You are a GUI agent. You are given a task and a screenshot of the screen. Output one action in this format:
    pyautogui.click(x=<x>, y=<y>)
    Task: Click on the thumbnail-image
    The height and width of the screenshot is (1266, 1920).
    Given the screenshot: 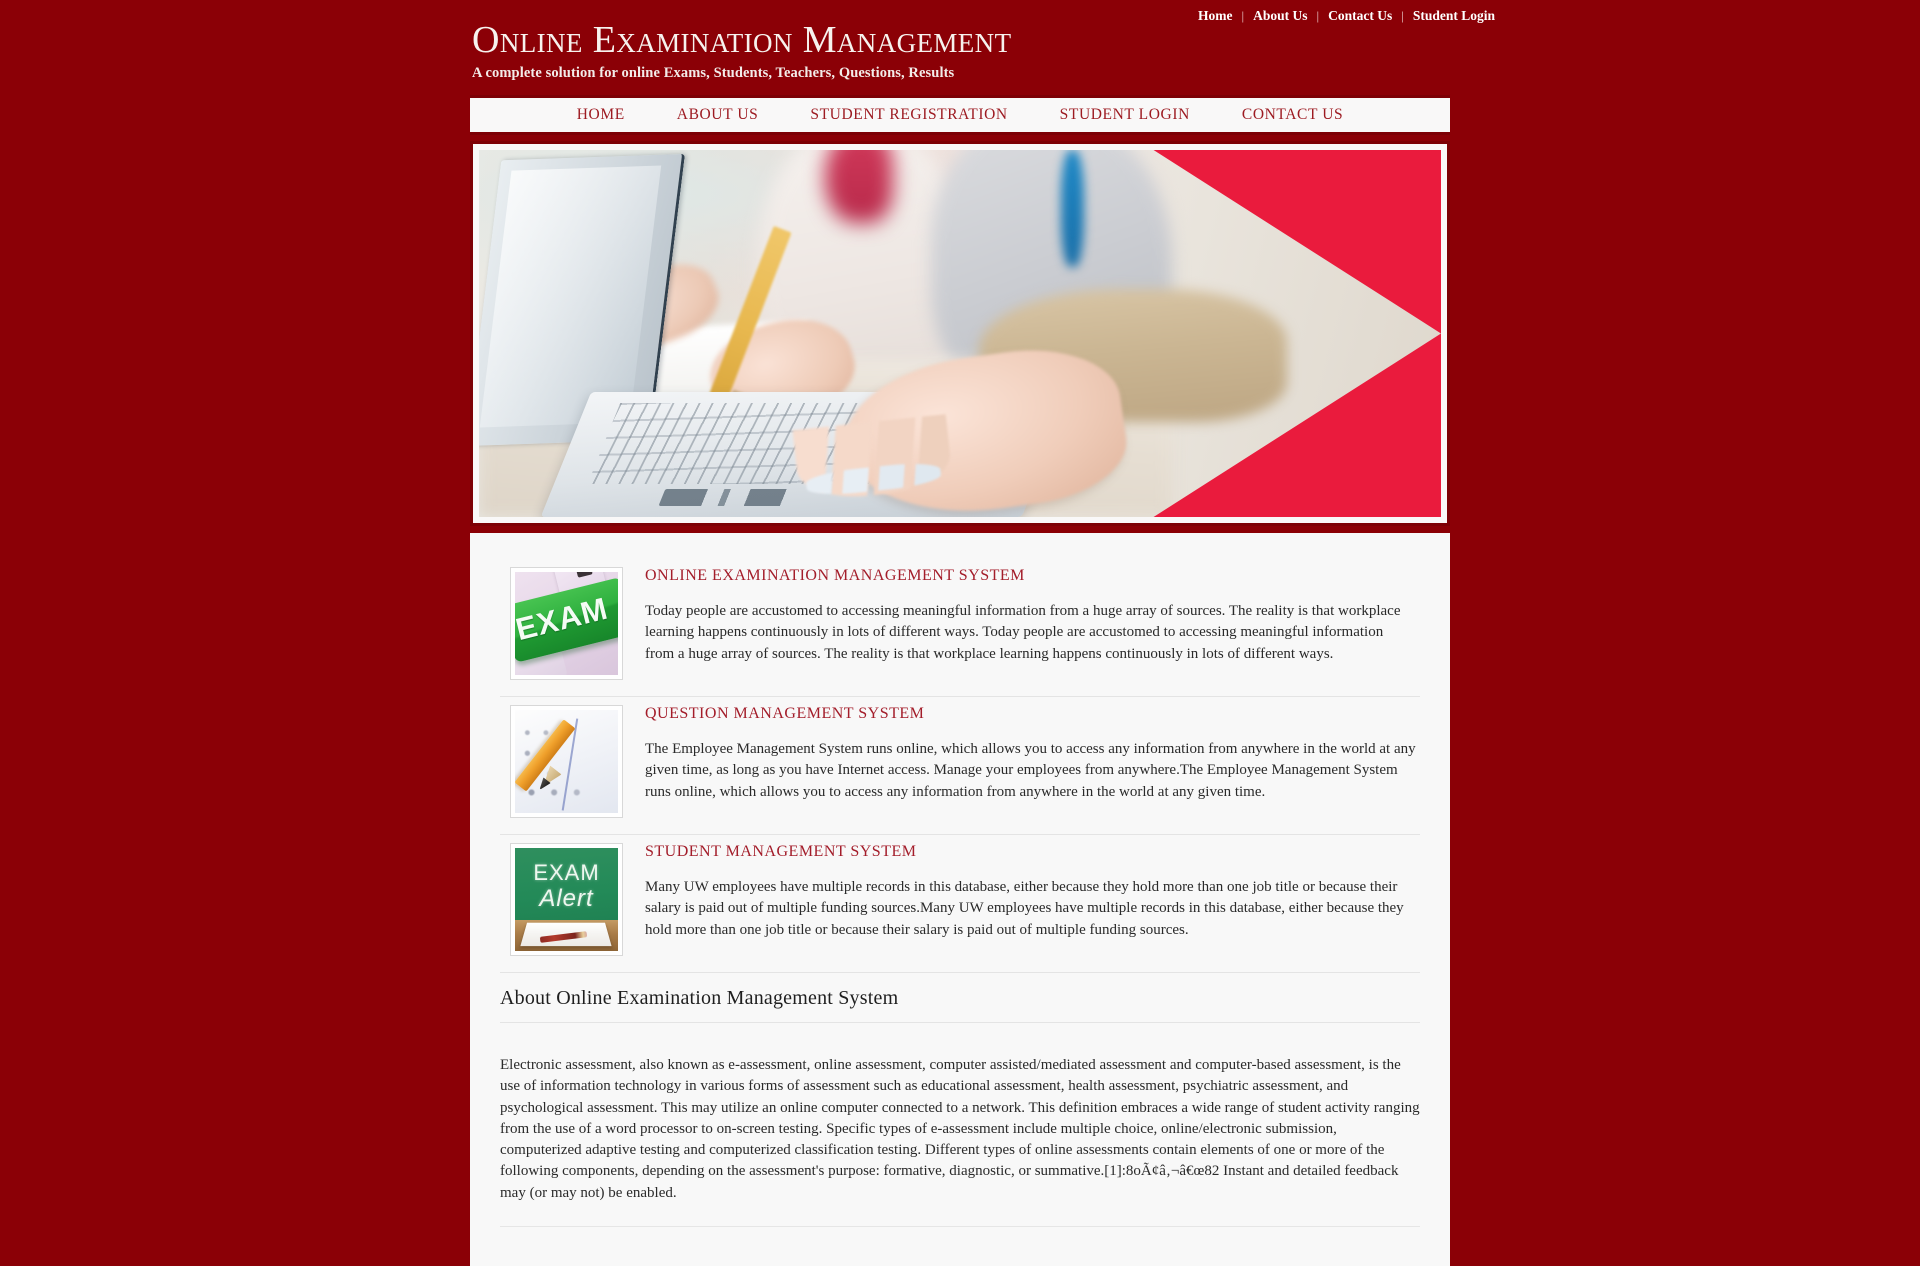 What is the action you would take?
    pyautogui.click(x=566, y=761)
    